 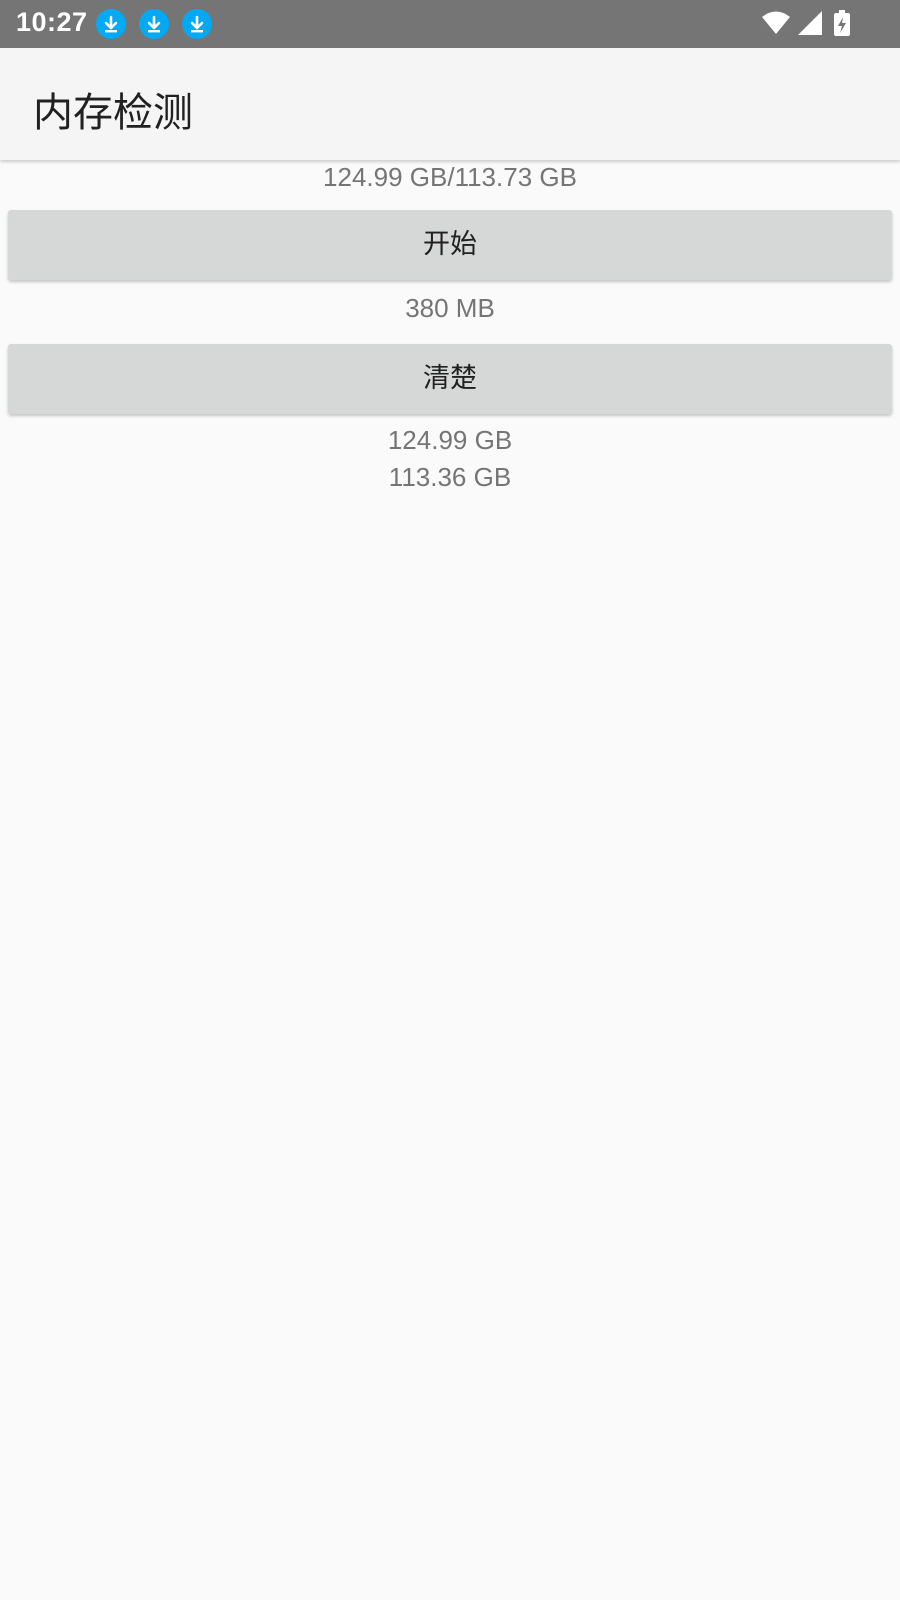 What do you see at coordinates (450, 24) in the screenshot?
I see `status-bar: 10:27` at bounding box center [450, 24].